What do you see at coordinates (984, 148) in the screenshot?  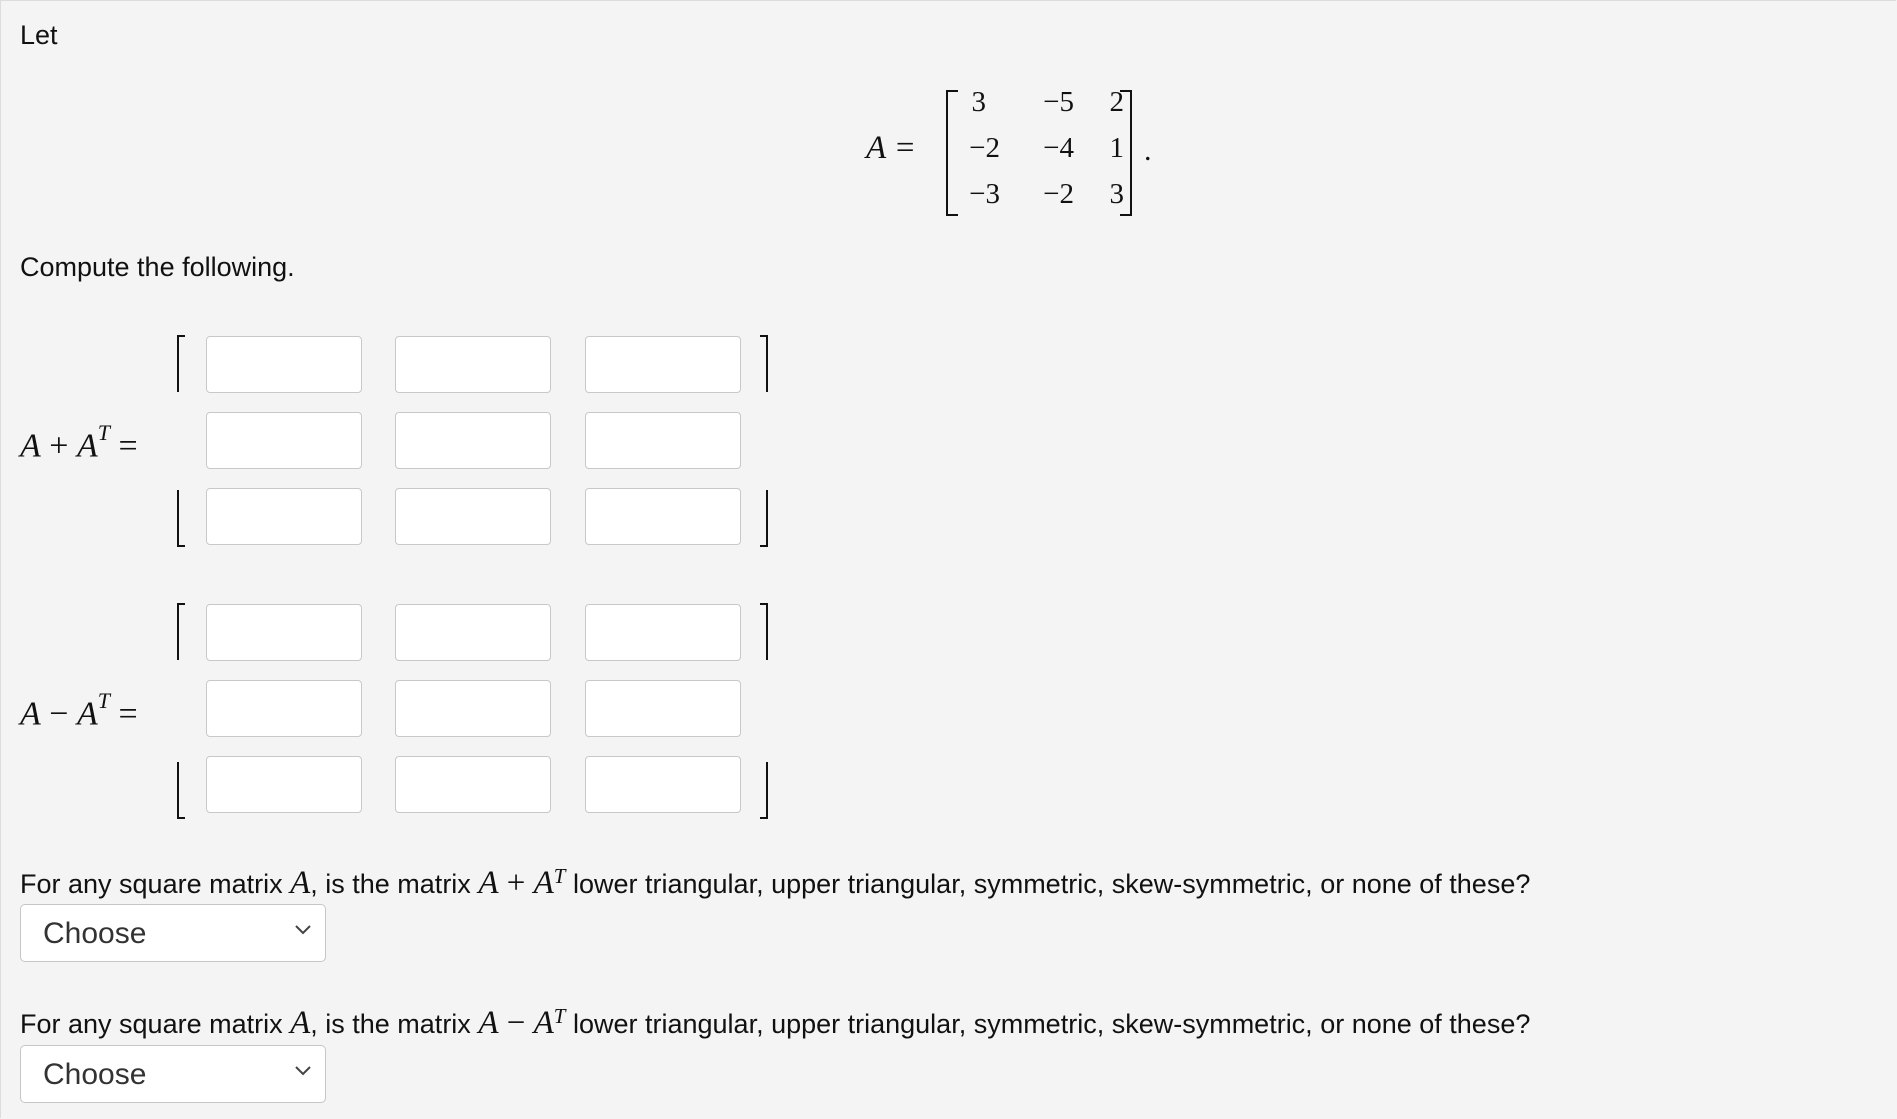 I see `given-cell-1-0: −2` at bounding box center [984, 148].